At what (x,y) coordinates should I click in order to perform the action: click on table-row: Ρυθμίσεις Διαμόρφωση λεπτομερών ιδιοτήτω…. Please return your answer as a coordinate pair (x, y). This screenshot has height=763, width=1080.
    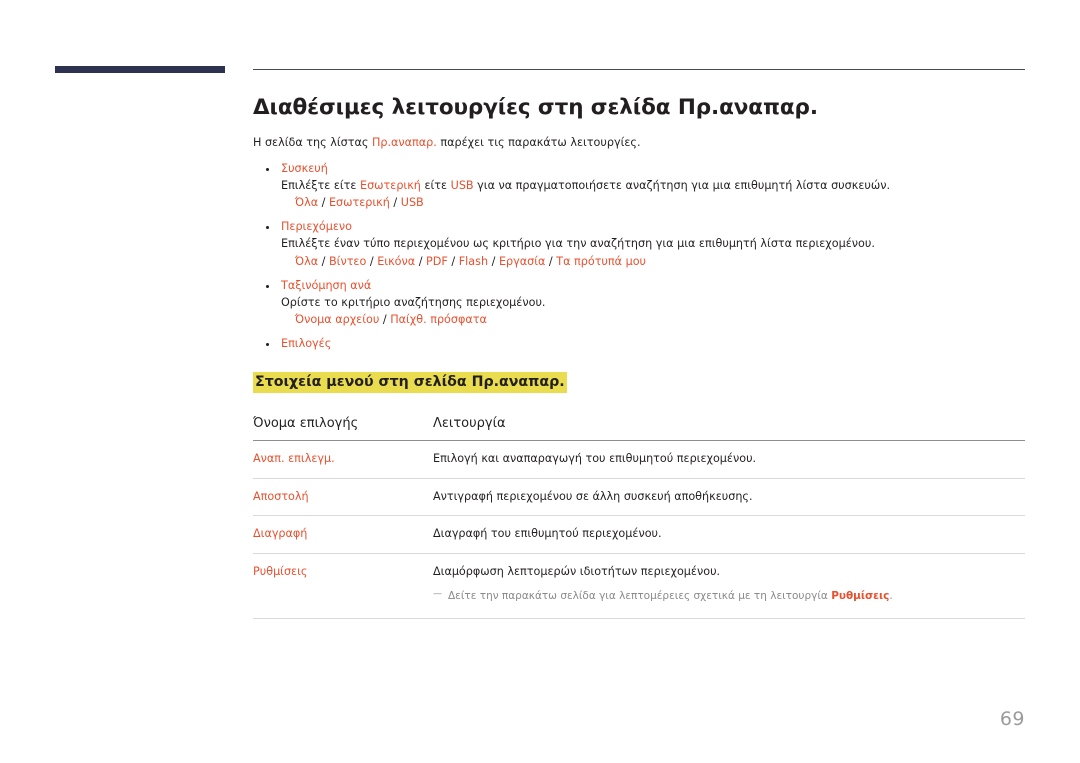
    Looking at the image, I should click on (639, 586).